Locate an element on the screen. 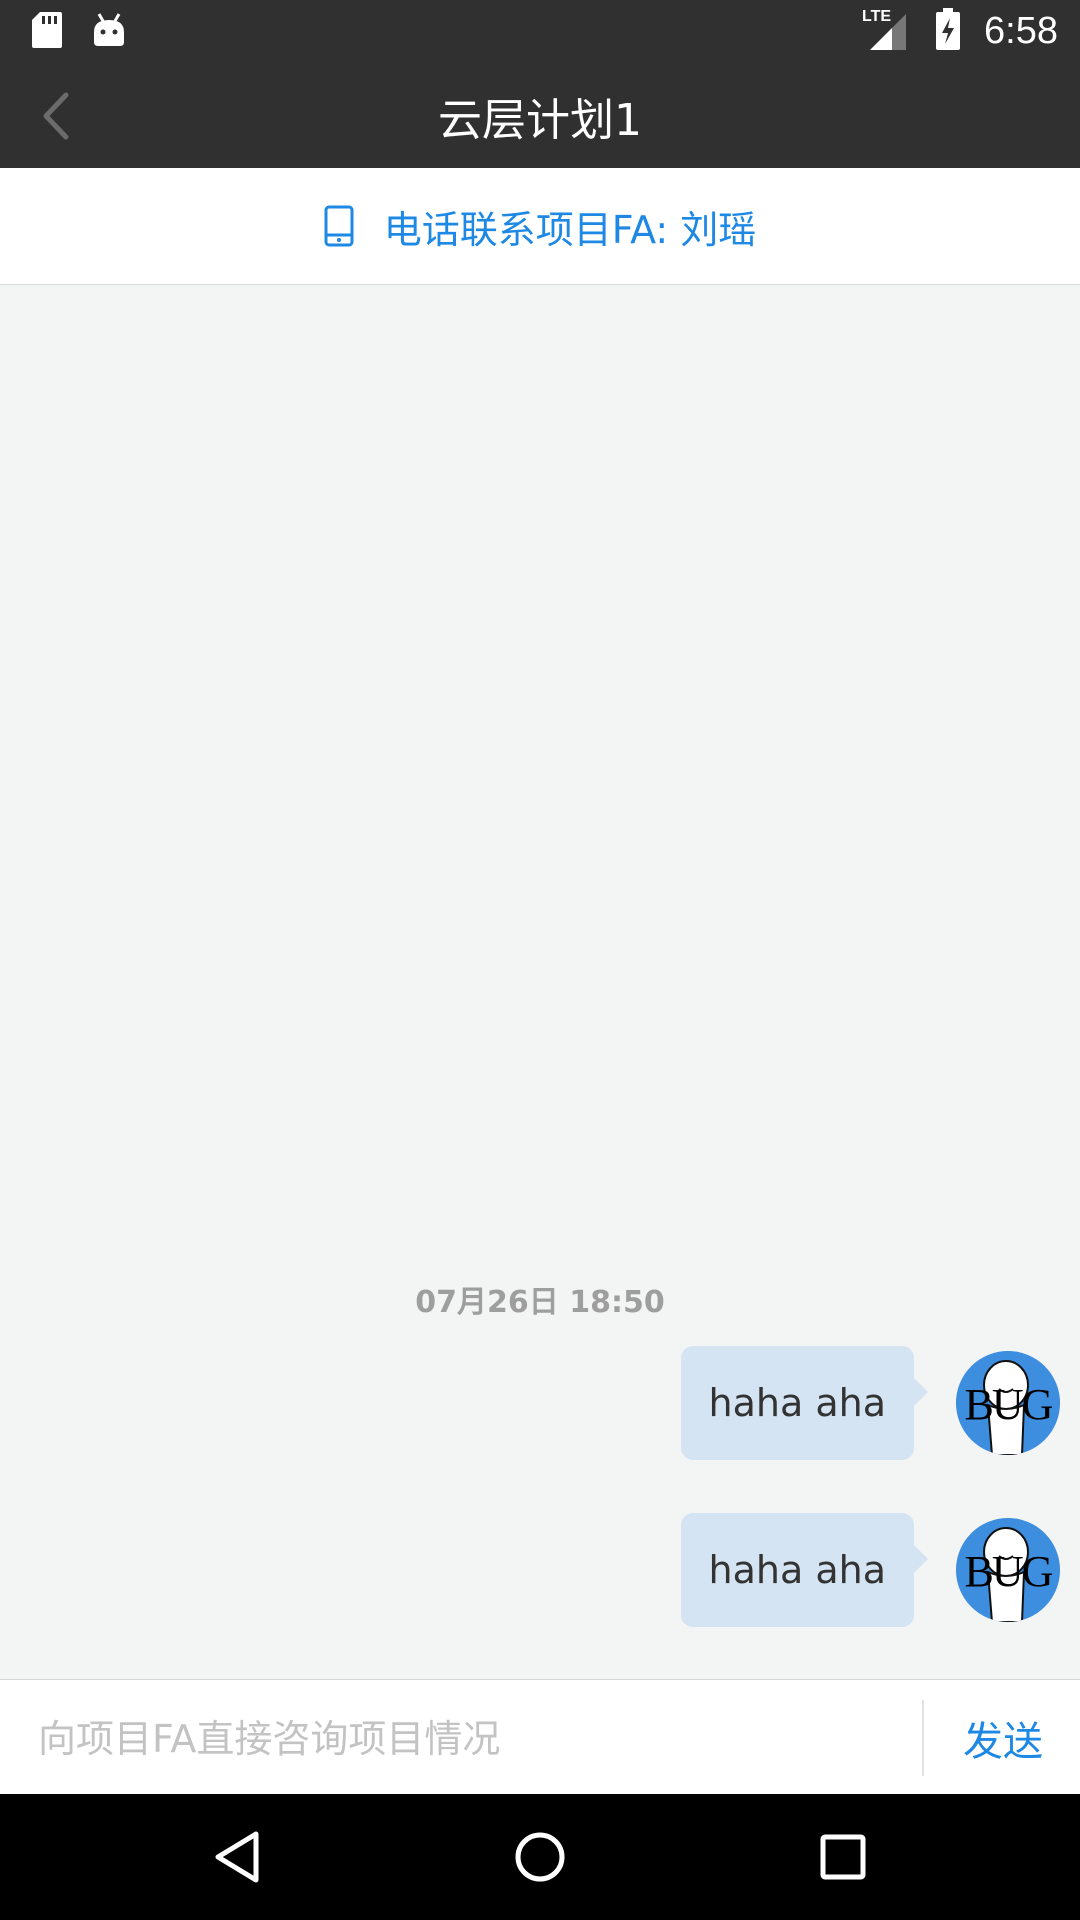 The height and width of the screenshot is (1920, 1080). contact-label: 电话联系项目FA: 刘瑶 is located at coordinates (570, 229).